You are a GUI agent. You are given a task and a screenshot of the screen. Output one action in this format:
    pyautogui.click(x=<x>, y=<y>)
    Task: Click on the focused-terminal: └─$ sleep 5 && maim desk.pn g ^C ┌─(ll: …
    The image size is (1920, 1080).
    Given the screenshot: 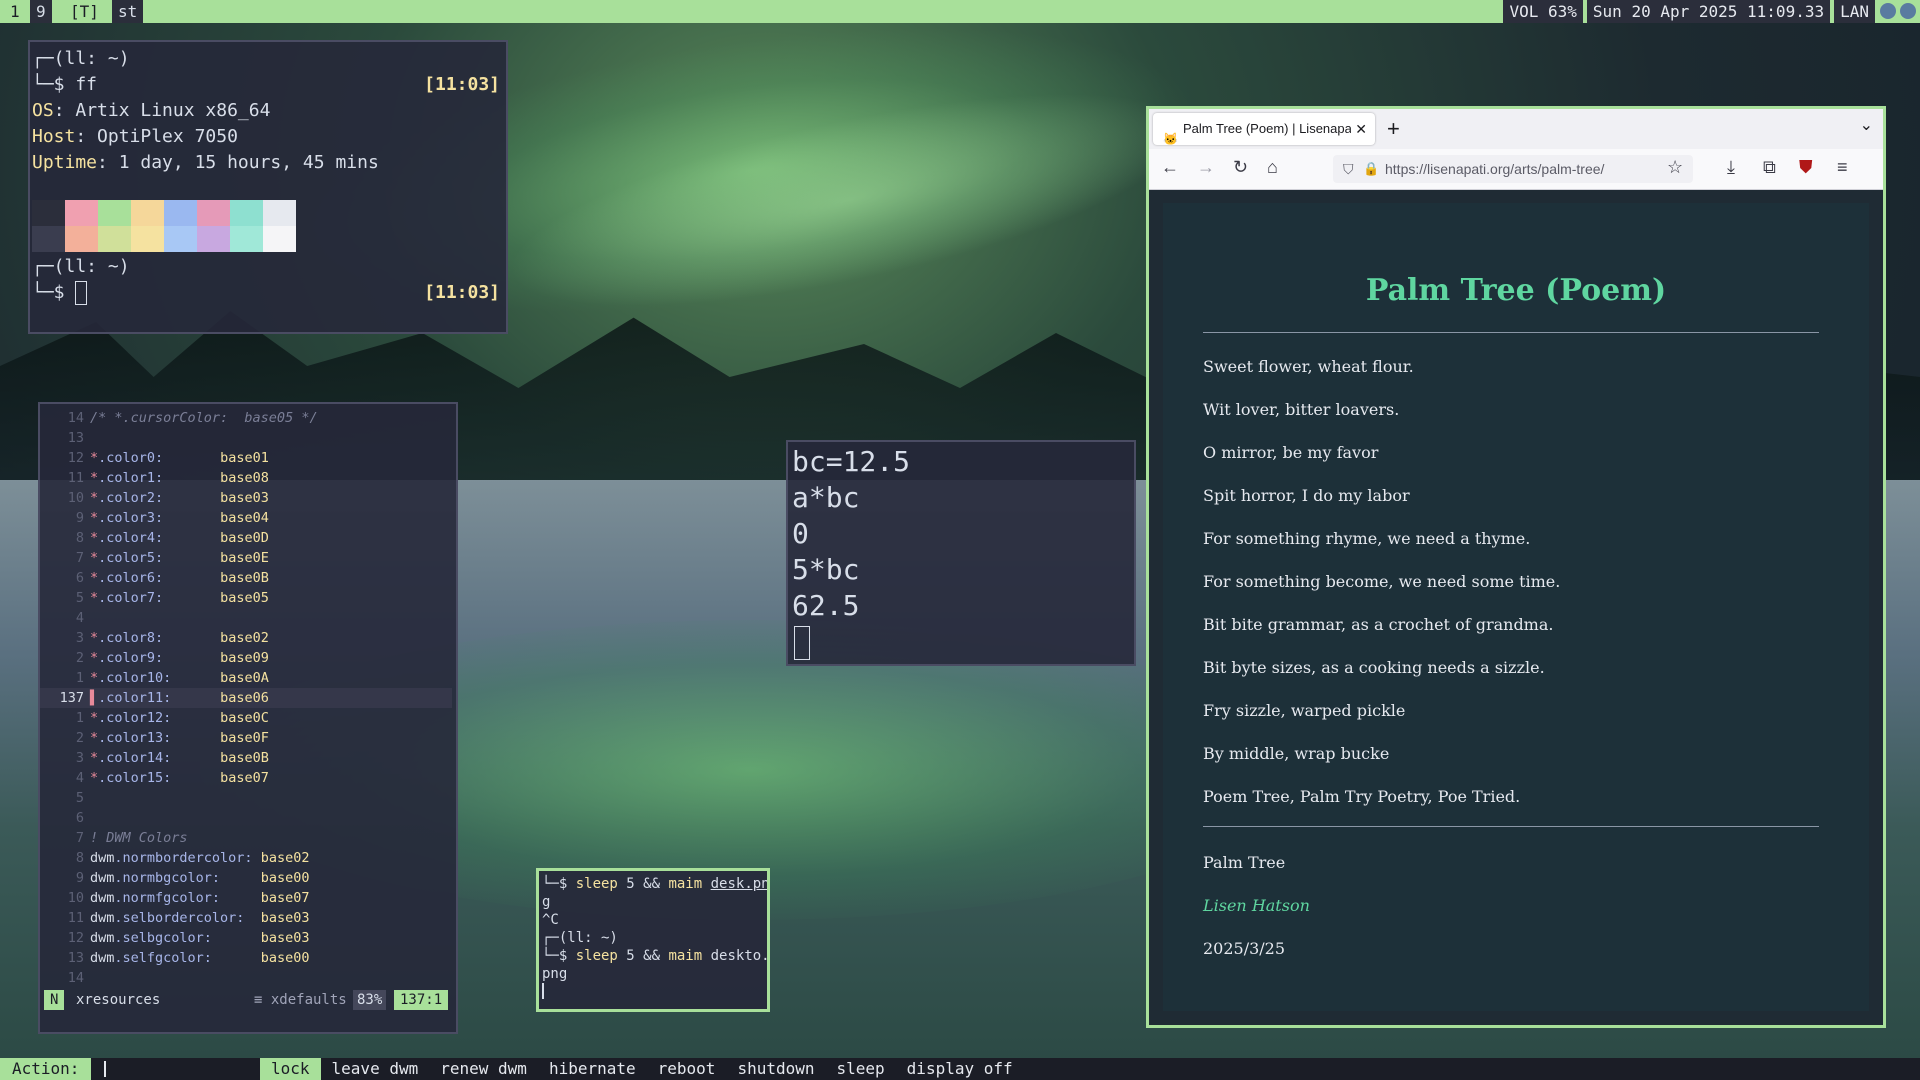 What is the action you would take?
    pyautogui.click(x=653, y=940)
    